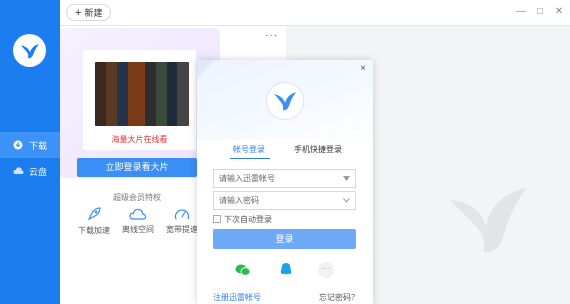 This screenshot has width=570, height=304. Describe the element at coordinates (248, 219) in the screenshot. I see `auto-login-label: 下次自动登录` at that location.